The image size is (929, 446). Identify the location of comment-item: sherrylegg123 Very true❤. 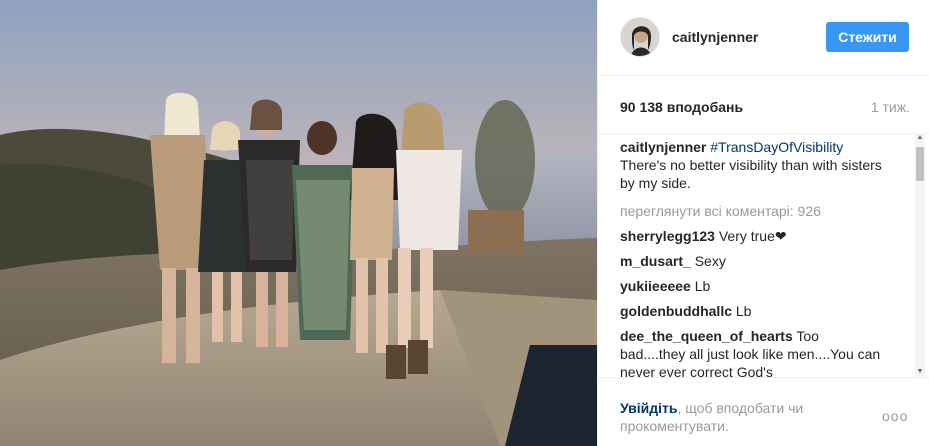
(754, 236).